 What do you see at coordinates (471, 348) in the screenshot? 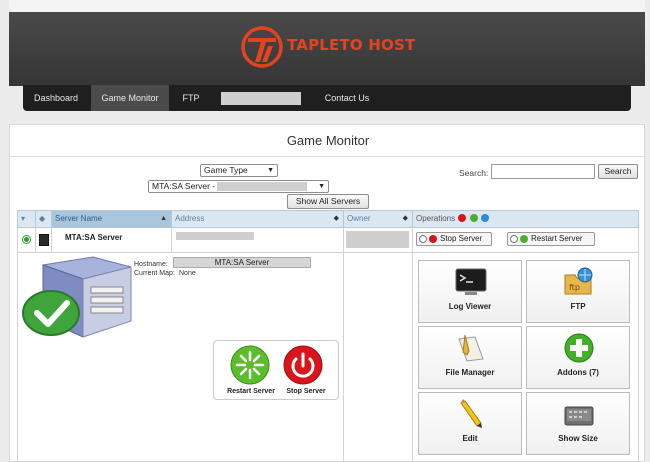
I see `file-manager-icon` at bounding box center [471, 348].